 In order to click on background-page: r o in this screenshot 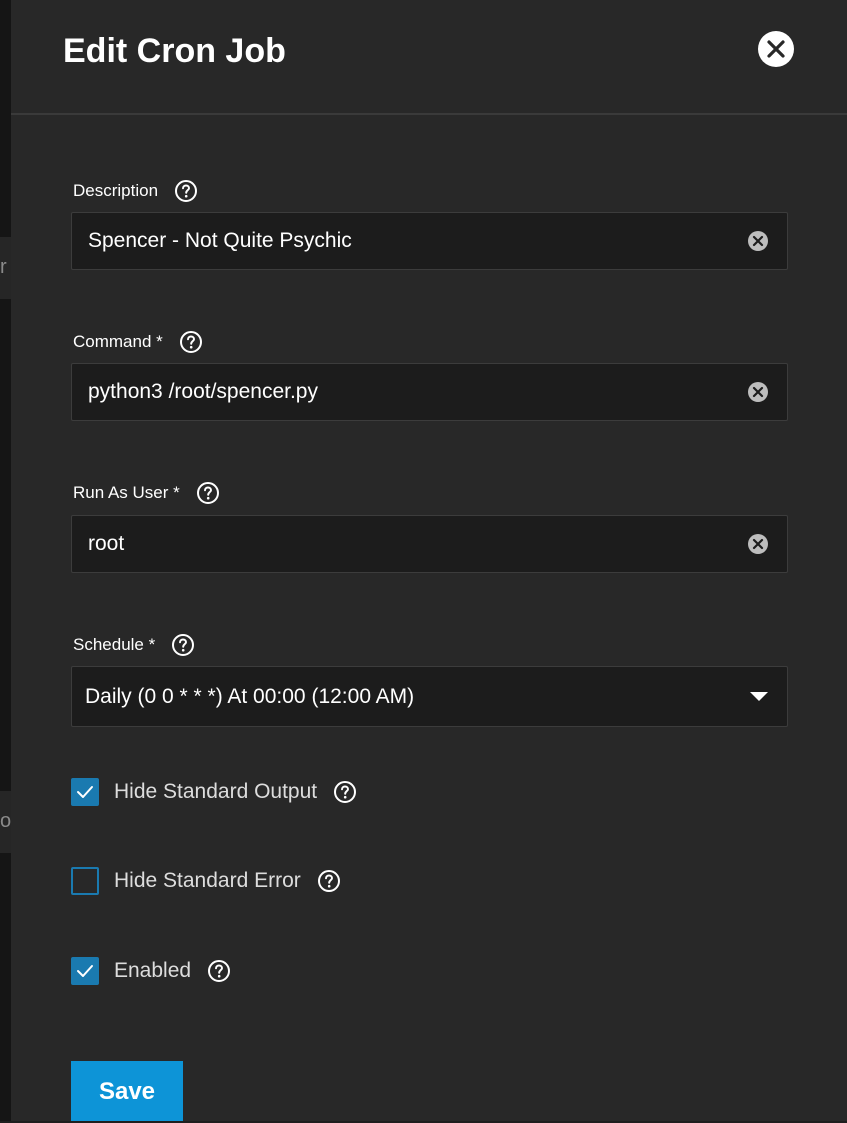, I will do `click(5, 560)`.